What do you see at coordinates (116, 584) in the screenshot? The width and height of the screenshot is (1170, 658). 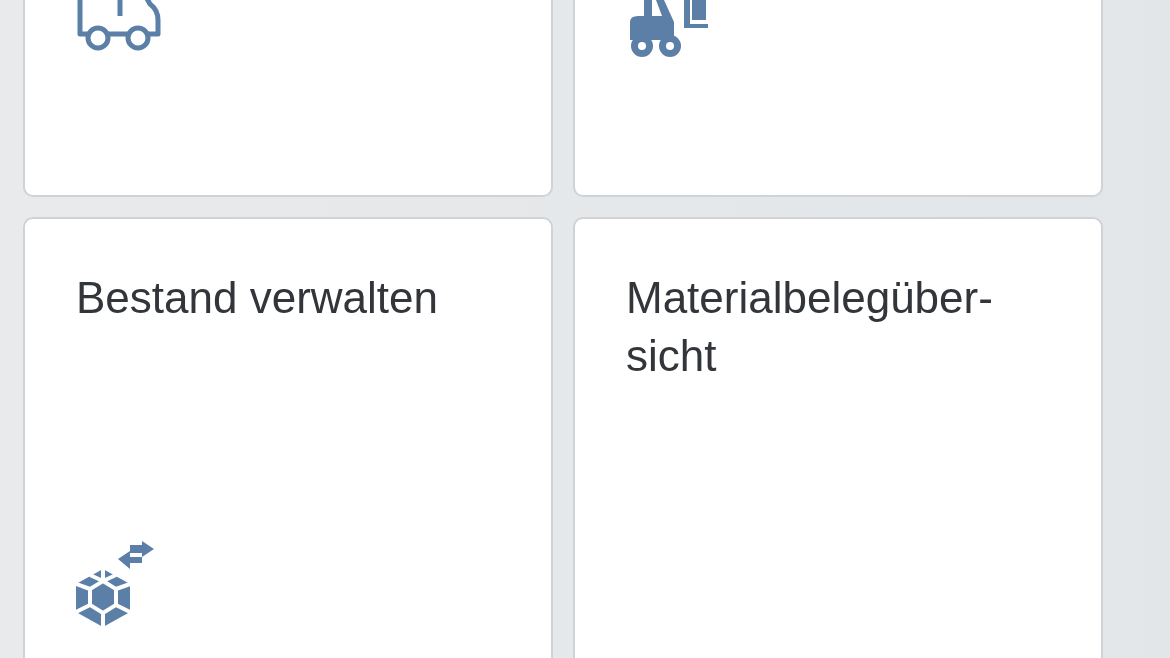 I see `box-exchange-icon` at bounding box center [116, 584].